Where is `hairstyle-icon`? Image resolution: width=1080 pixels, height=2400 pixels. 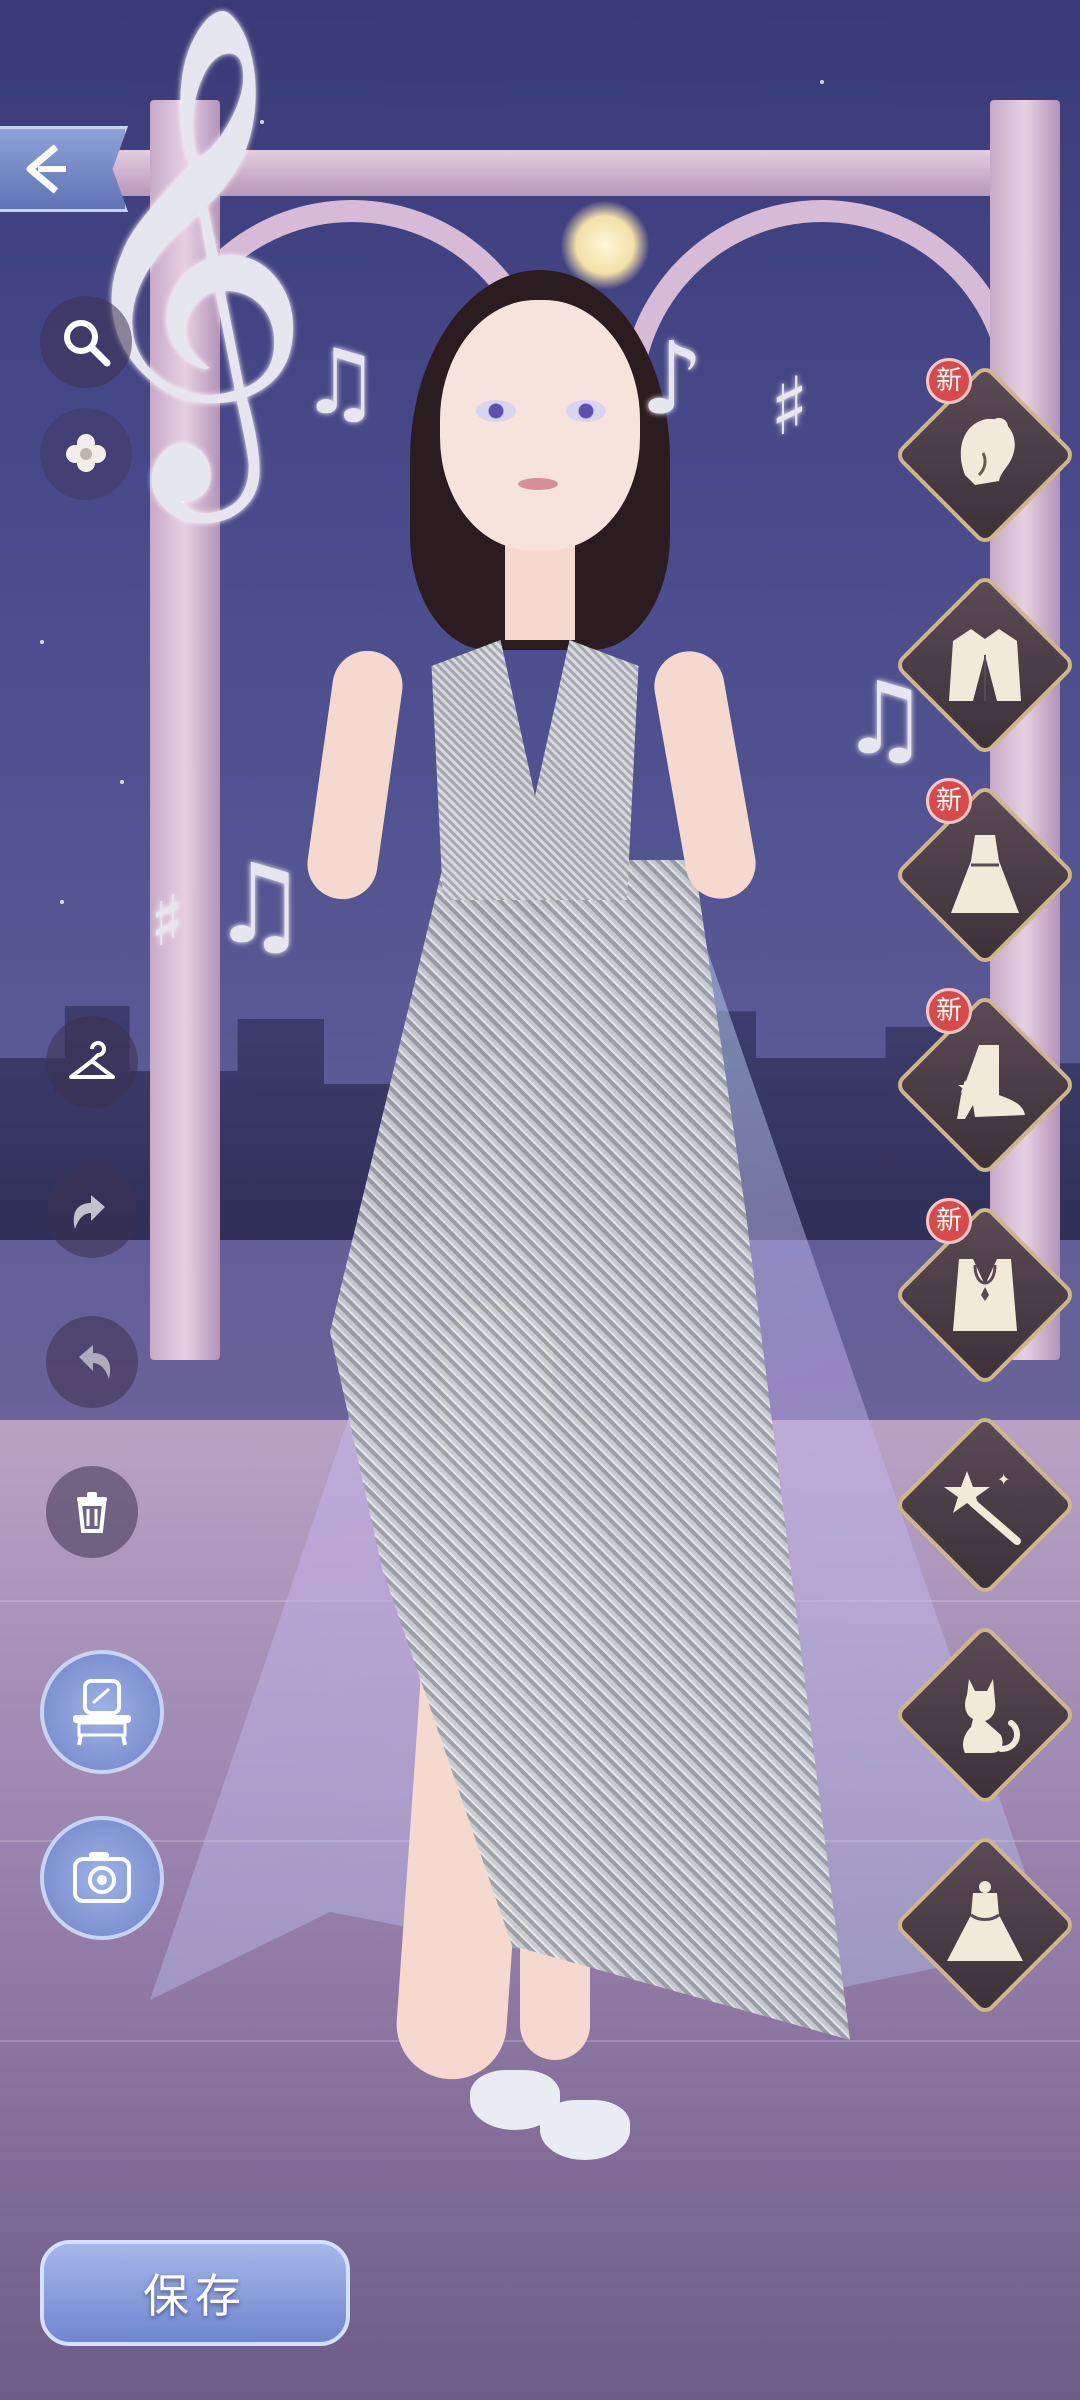 hairstyle-icon is located at coordinates (987, 451).